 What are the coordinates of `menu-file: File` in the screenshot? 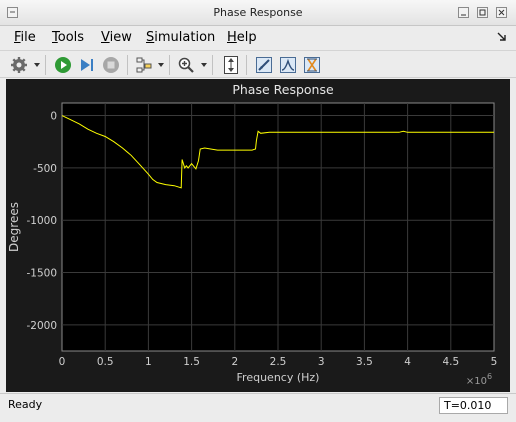 It's located at (25, 37).